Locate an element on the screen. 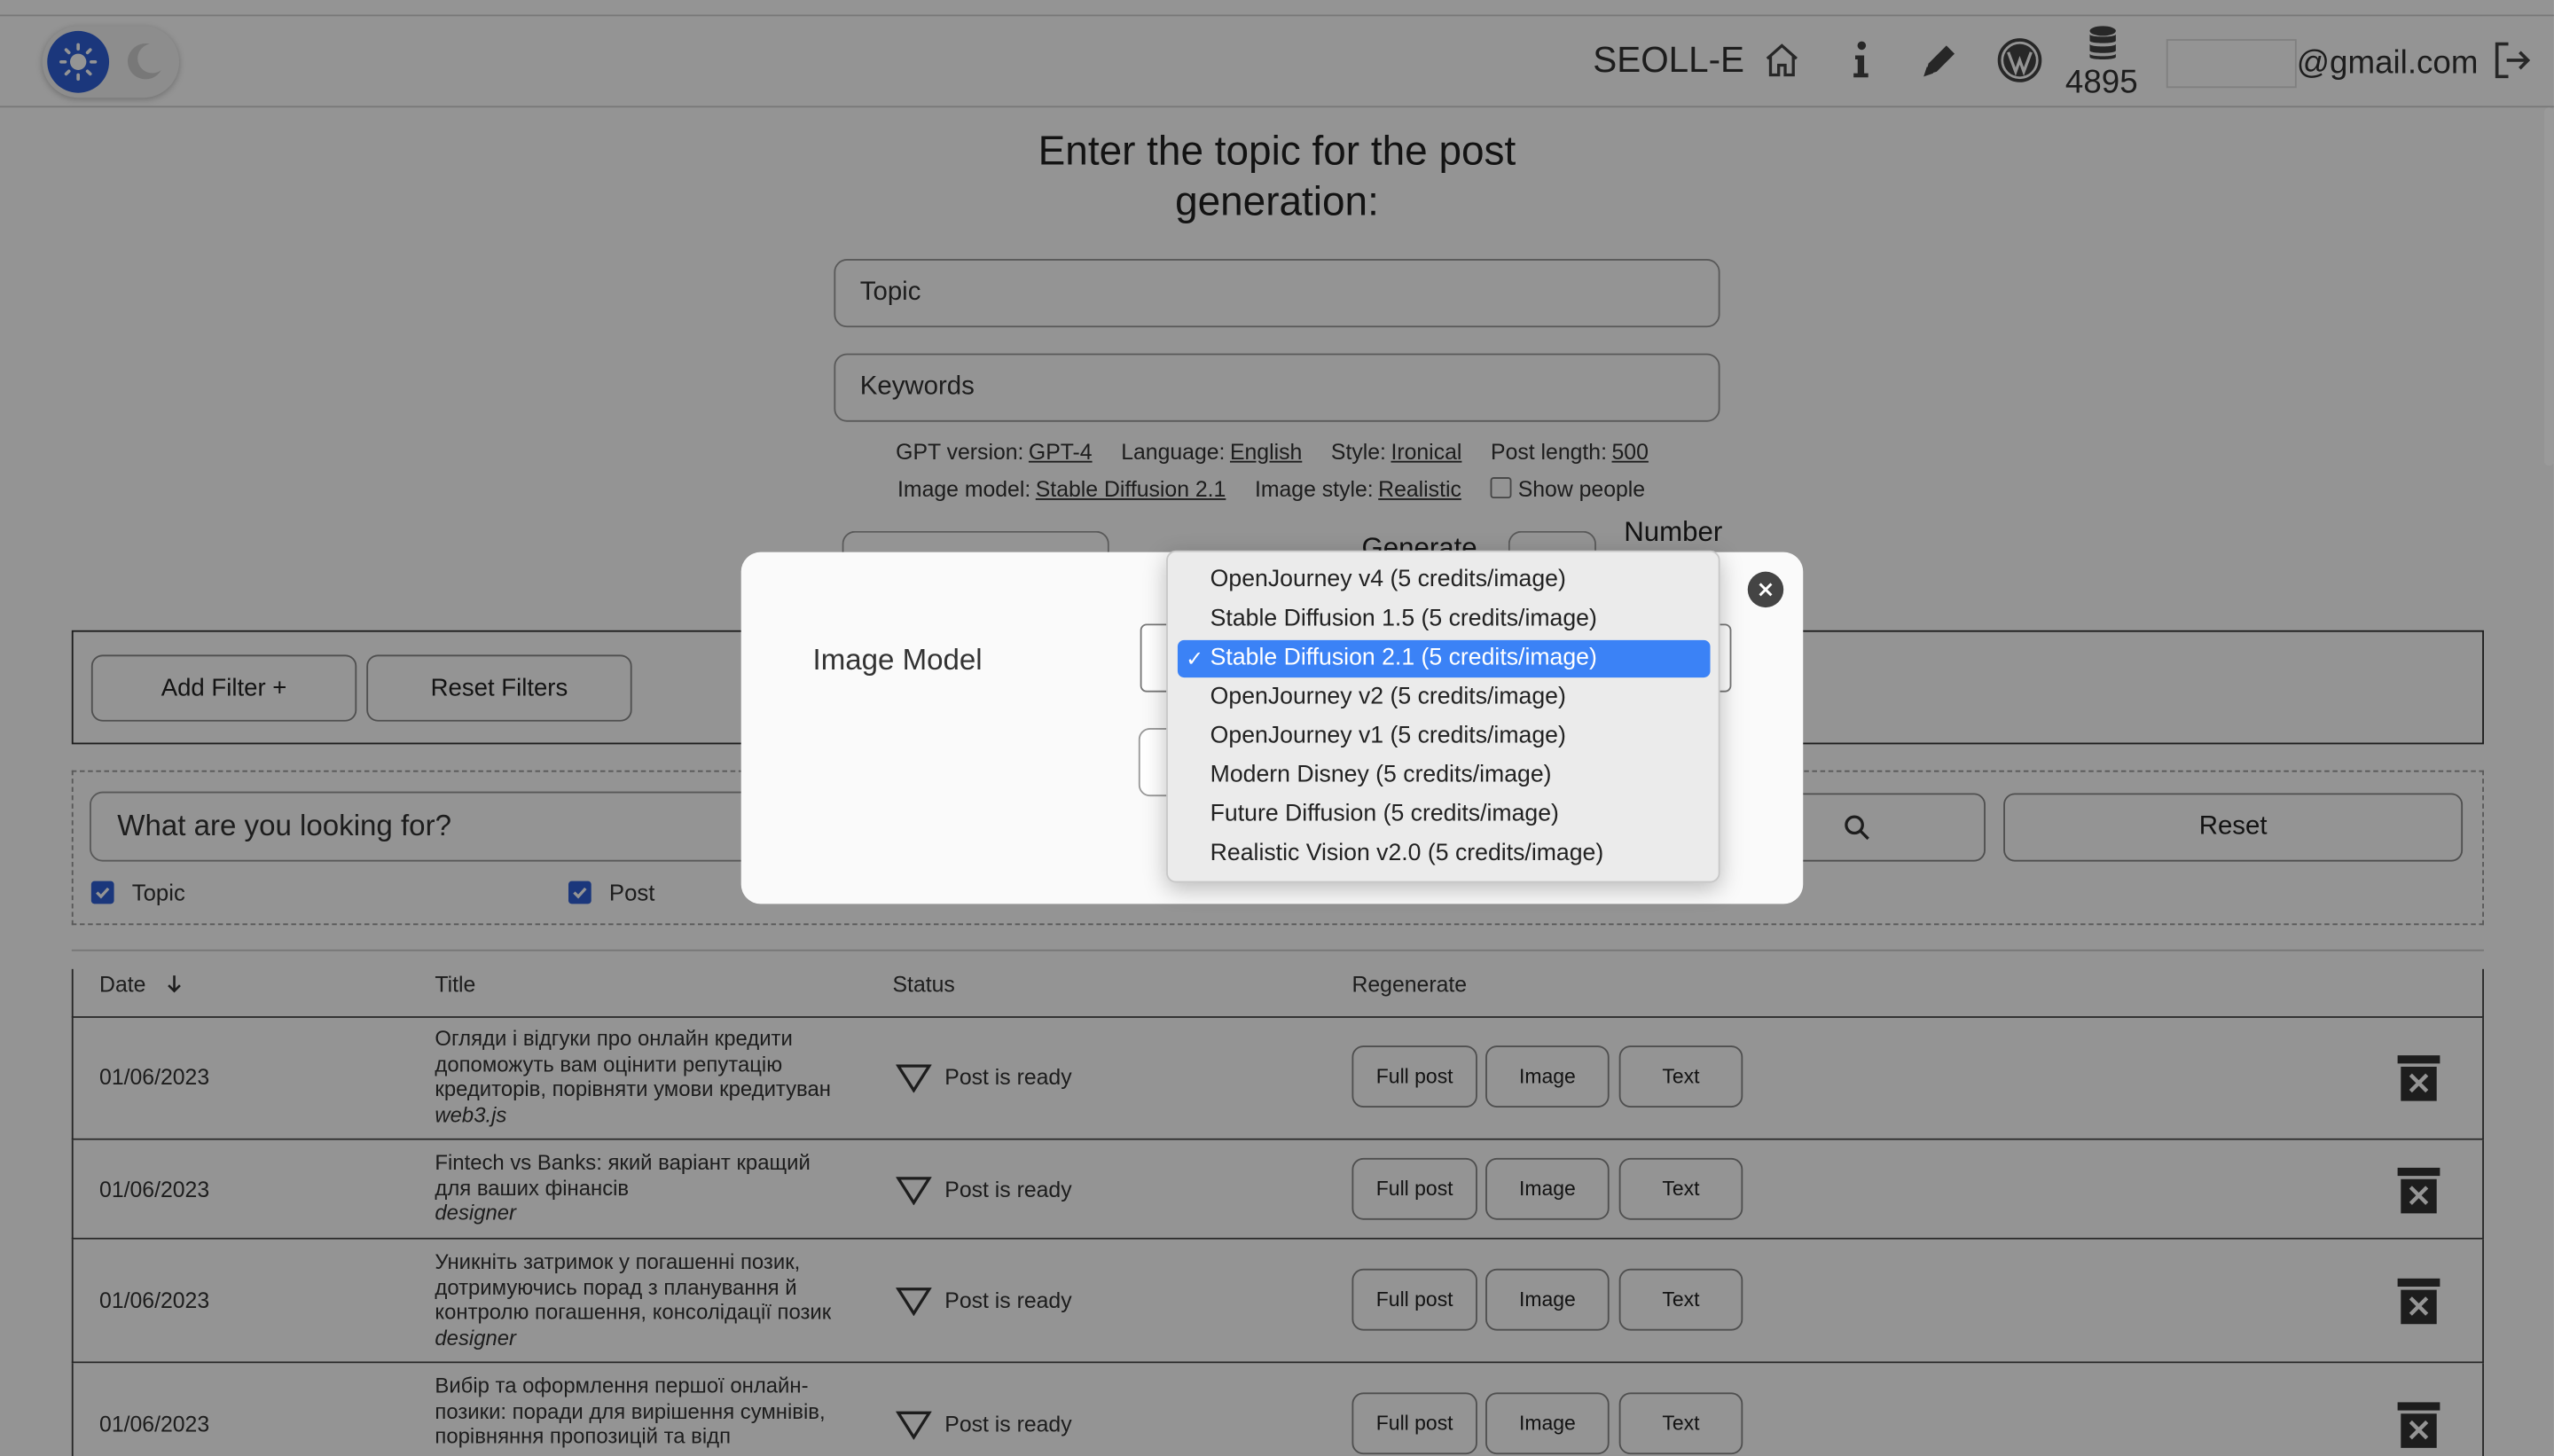  option-label: Stable Diffusion 2.1 (5 credits/image) is located at coordinates (1403, 658).